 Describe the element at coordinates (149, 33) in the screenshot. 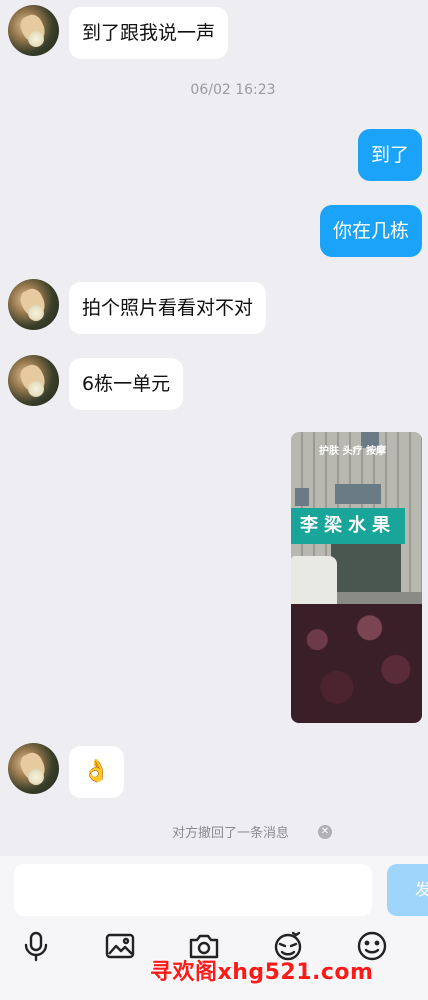

I see `incoming-message-bubble: 到了跟我说一声` at that location.